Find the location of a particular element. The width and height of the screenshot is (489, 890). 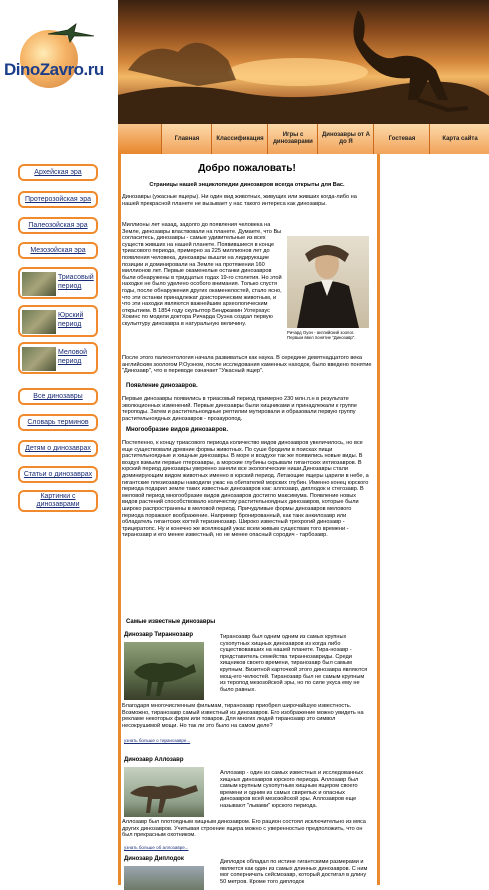

heading-diversity: Многообразие видов динозавров. is located at coordinates (177, 430).